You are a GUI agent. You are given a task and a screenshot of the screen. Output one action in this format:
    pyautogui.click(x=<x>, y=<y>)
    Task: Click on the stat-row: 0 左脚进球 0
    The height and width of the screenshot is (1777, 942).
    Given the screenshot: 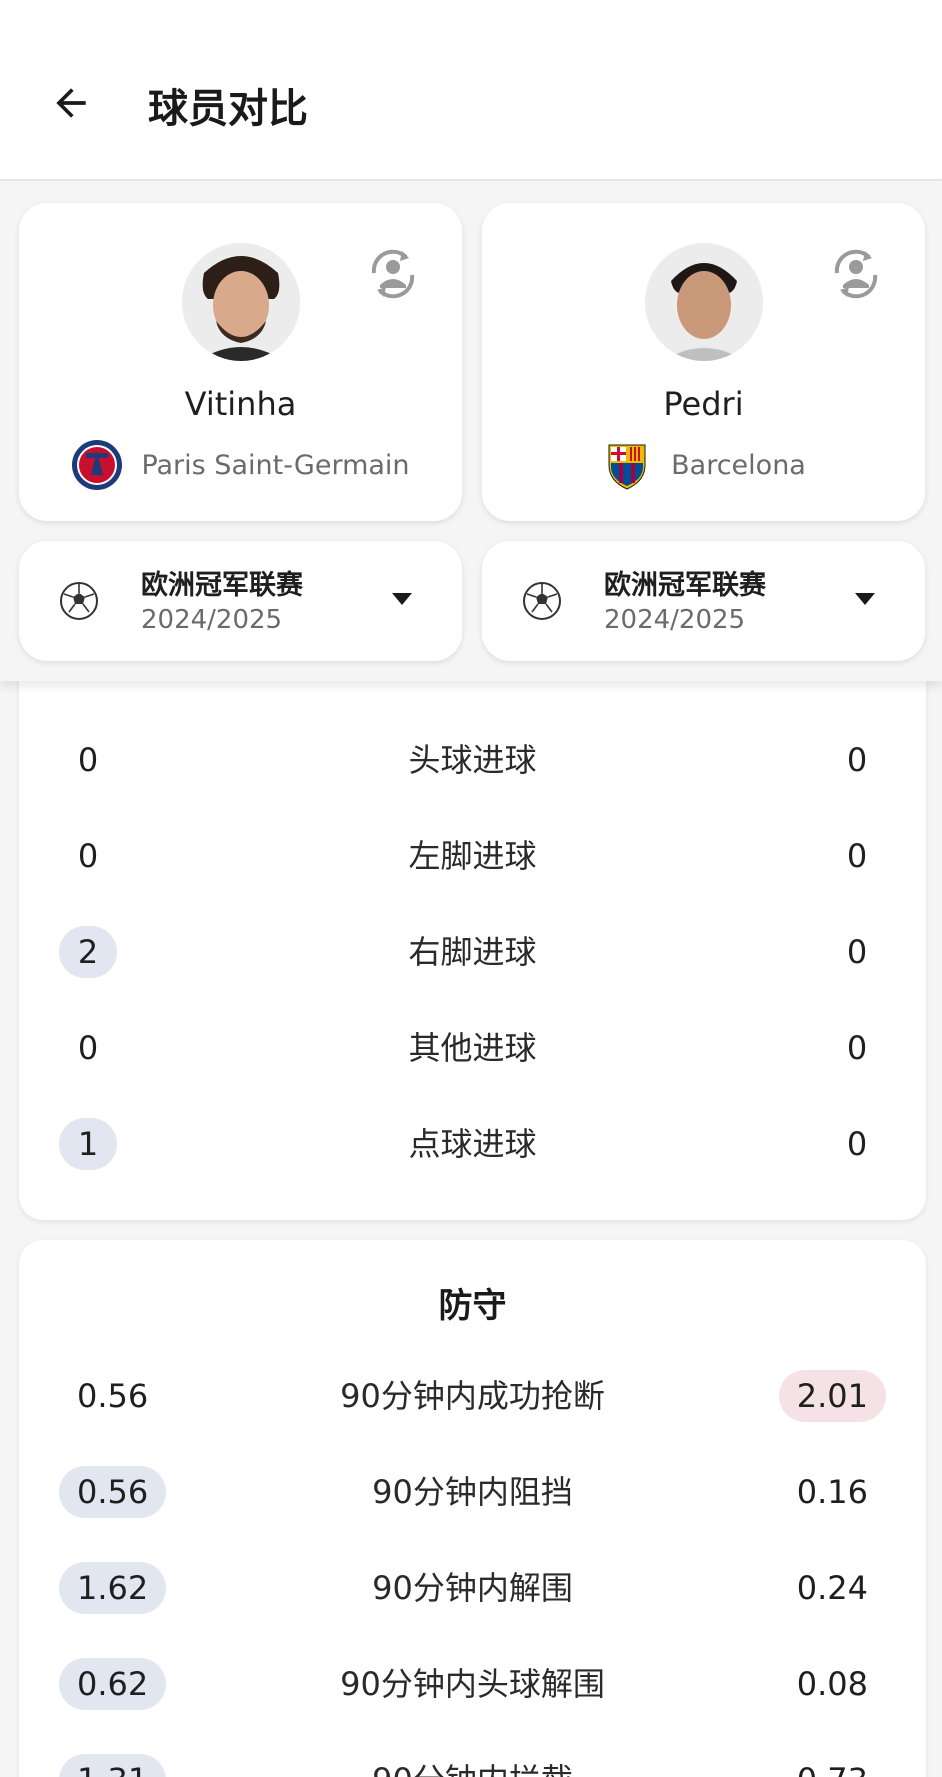 What is the action you would take?
    pyautogui.click(x=472, y=856)
    